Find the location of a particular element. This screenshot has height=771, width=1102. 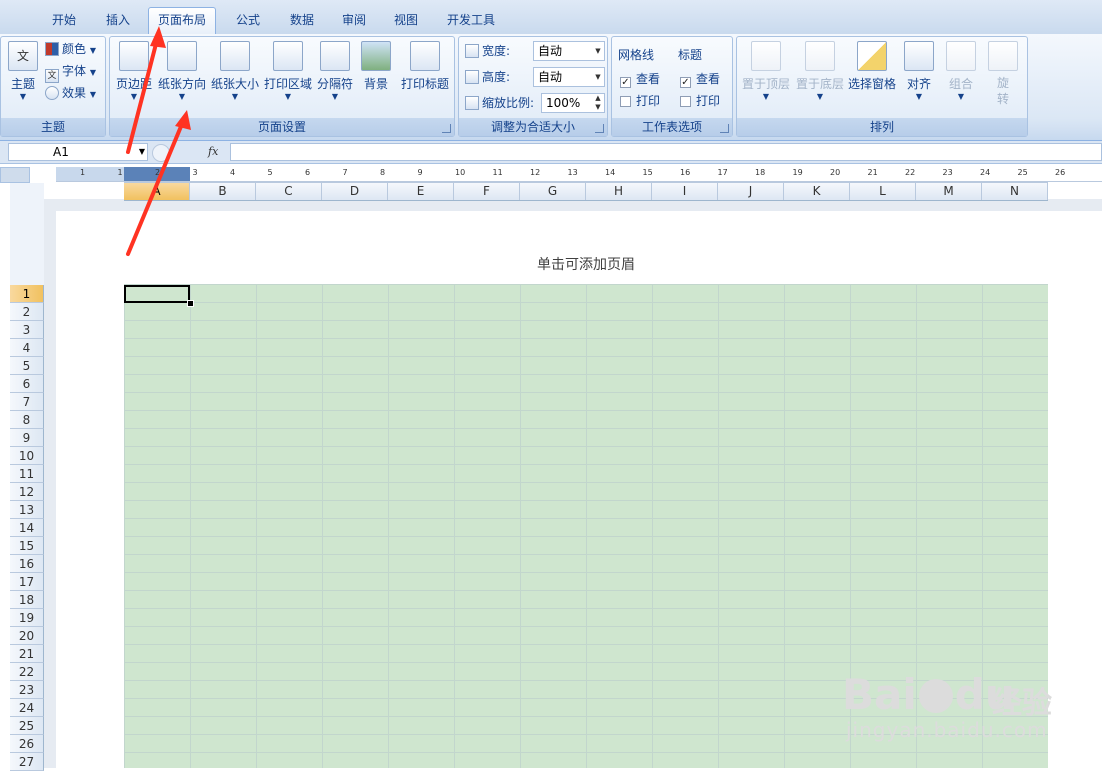

watermark-brand-bai: Bai is located at coordinates (879, 694).